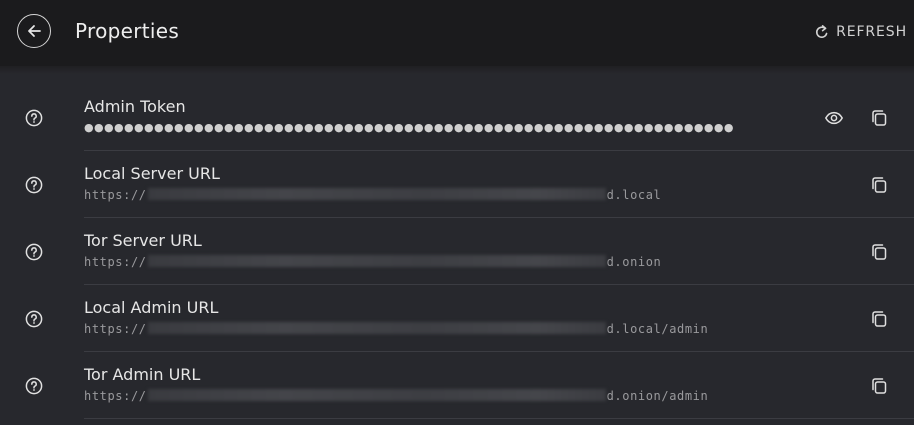 The width and height of the screenshot is (914, 425). I want to click on property-label: Local Admin URL, so click(151, 307).